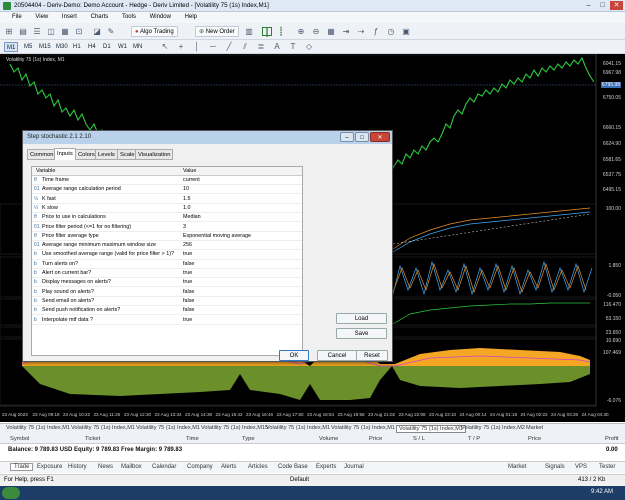  Describe the element at coordinates (160, 17) in the screenshot. I see `menu-window: Window` at that location.